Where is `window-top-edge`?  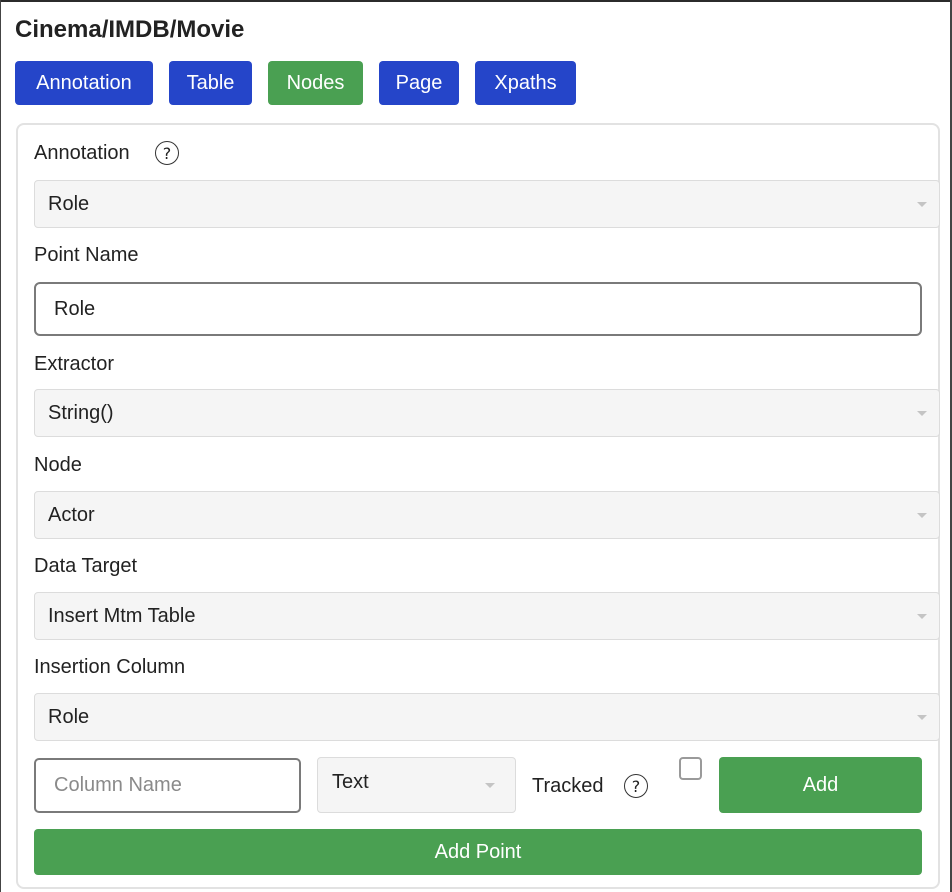
window-top-edge is located at coordinates (476, 1).